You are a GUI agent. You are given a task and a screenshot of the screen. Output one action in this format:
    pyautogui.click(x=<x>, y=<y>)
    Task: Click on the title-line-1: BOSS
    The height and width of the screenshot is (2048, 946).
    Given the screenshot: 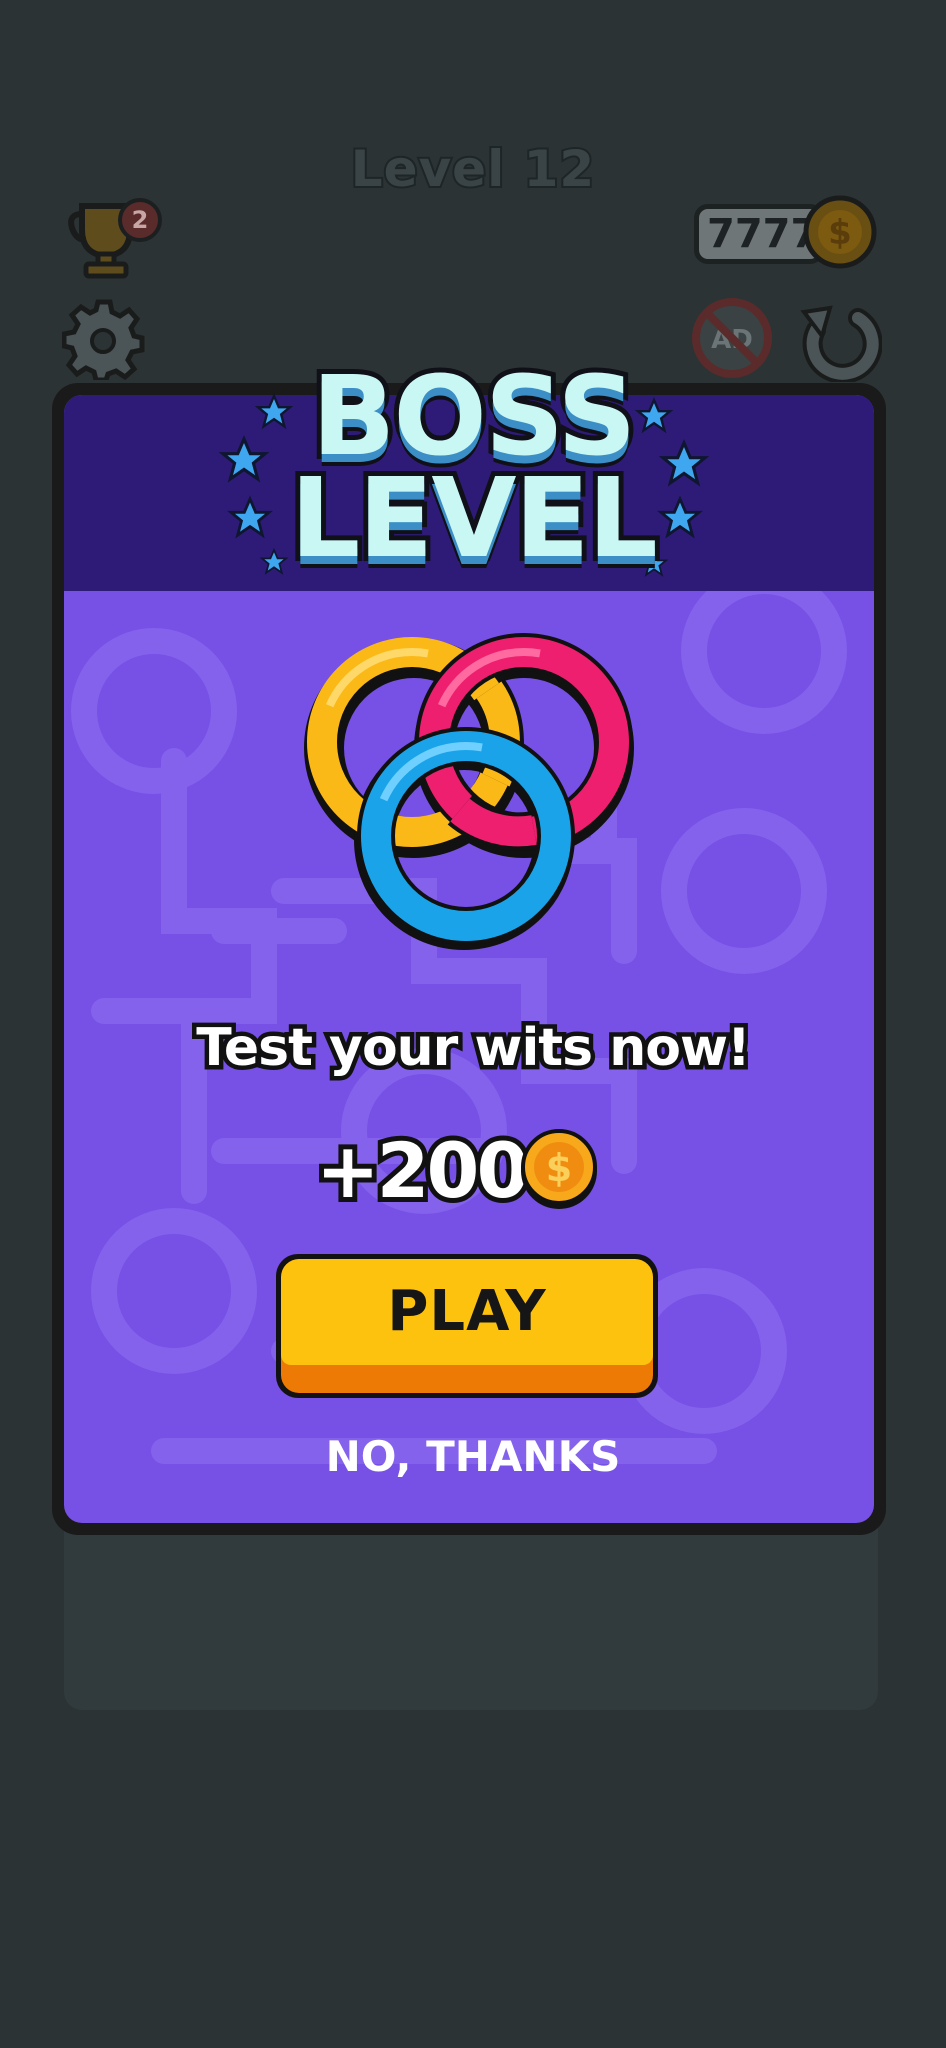 What is the action you would take?
    pyautogui.click(x=474, y=416)
    